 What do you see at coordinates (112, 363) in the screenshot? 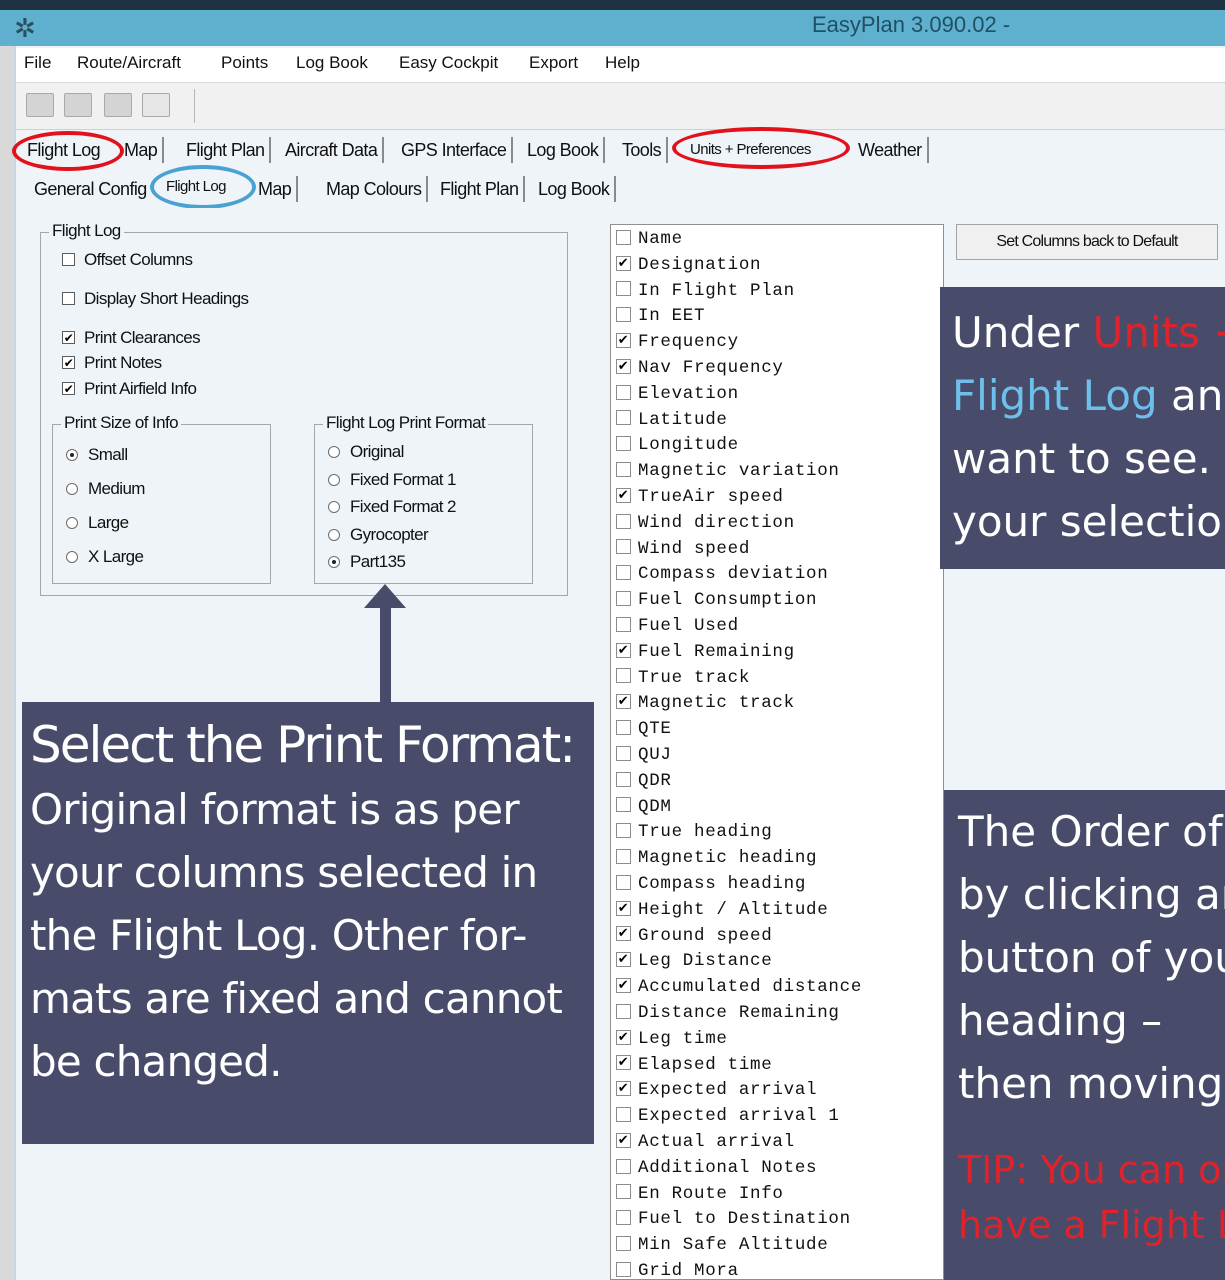
I see `print-notes-checkbox: ✔ Print Notes` at bounding box center [112, 363].